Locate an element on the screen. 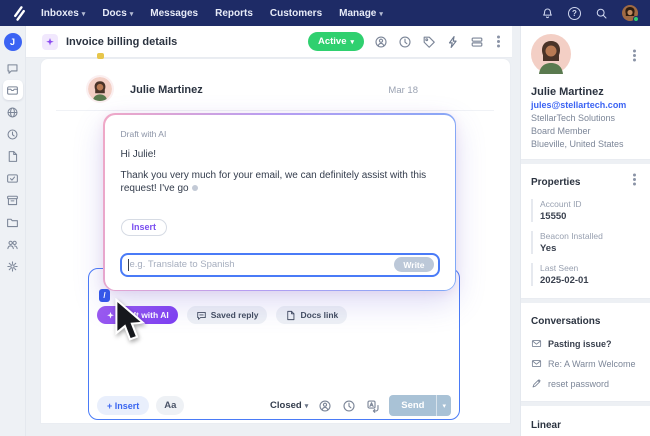 This screenshot has width=650, height=436. format-button: Aa is located at coordinates (170, 405).